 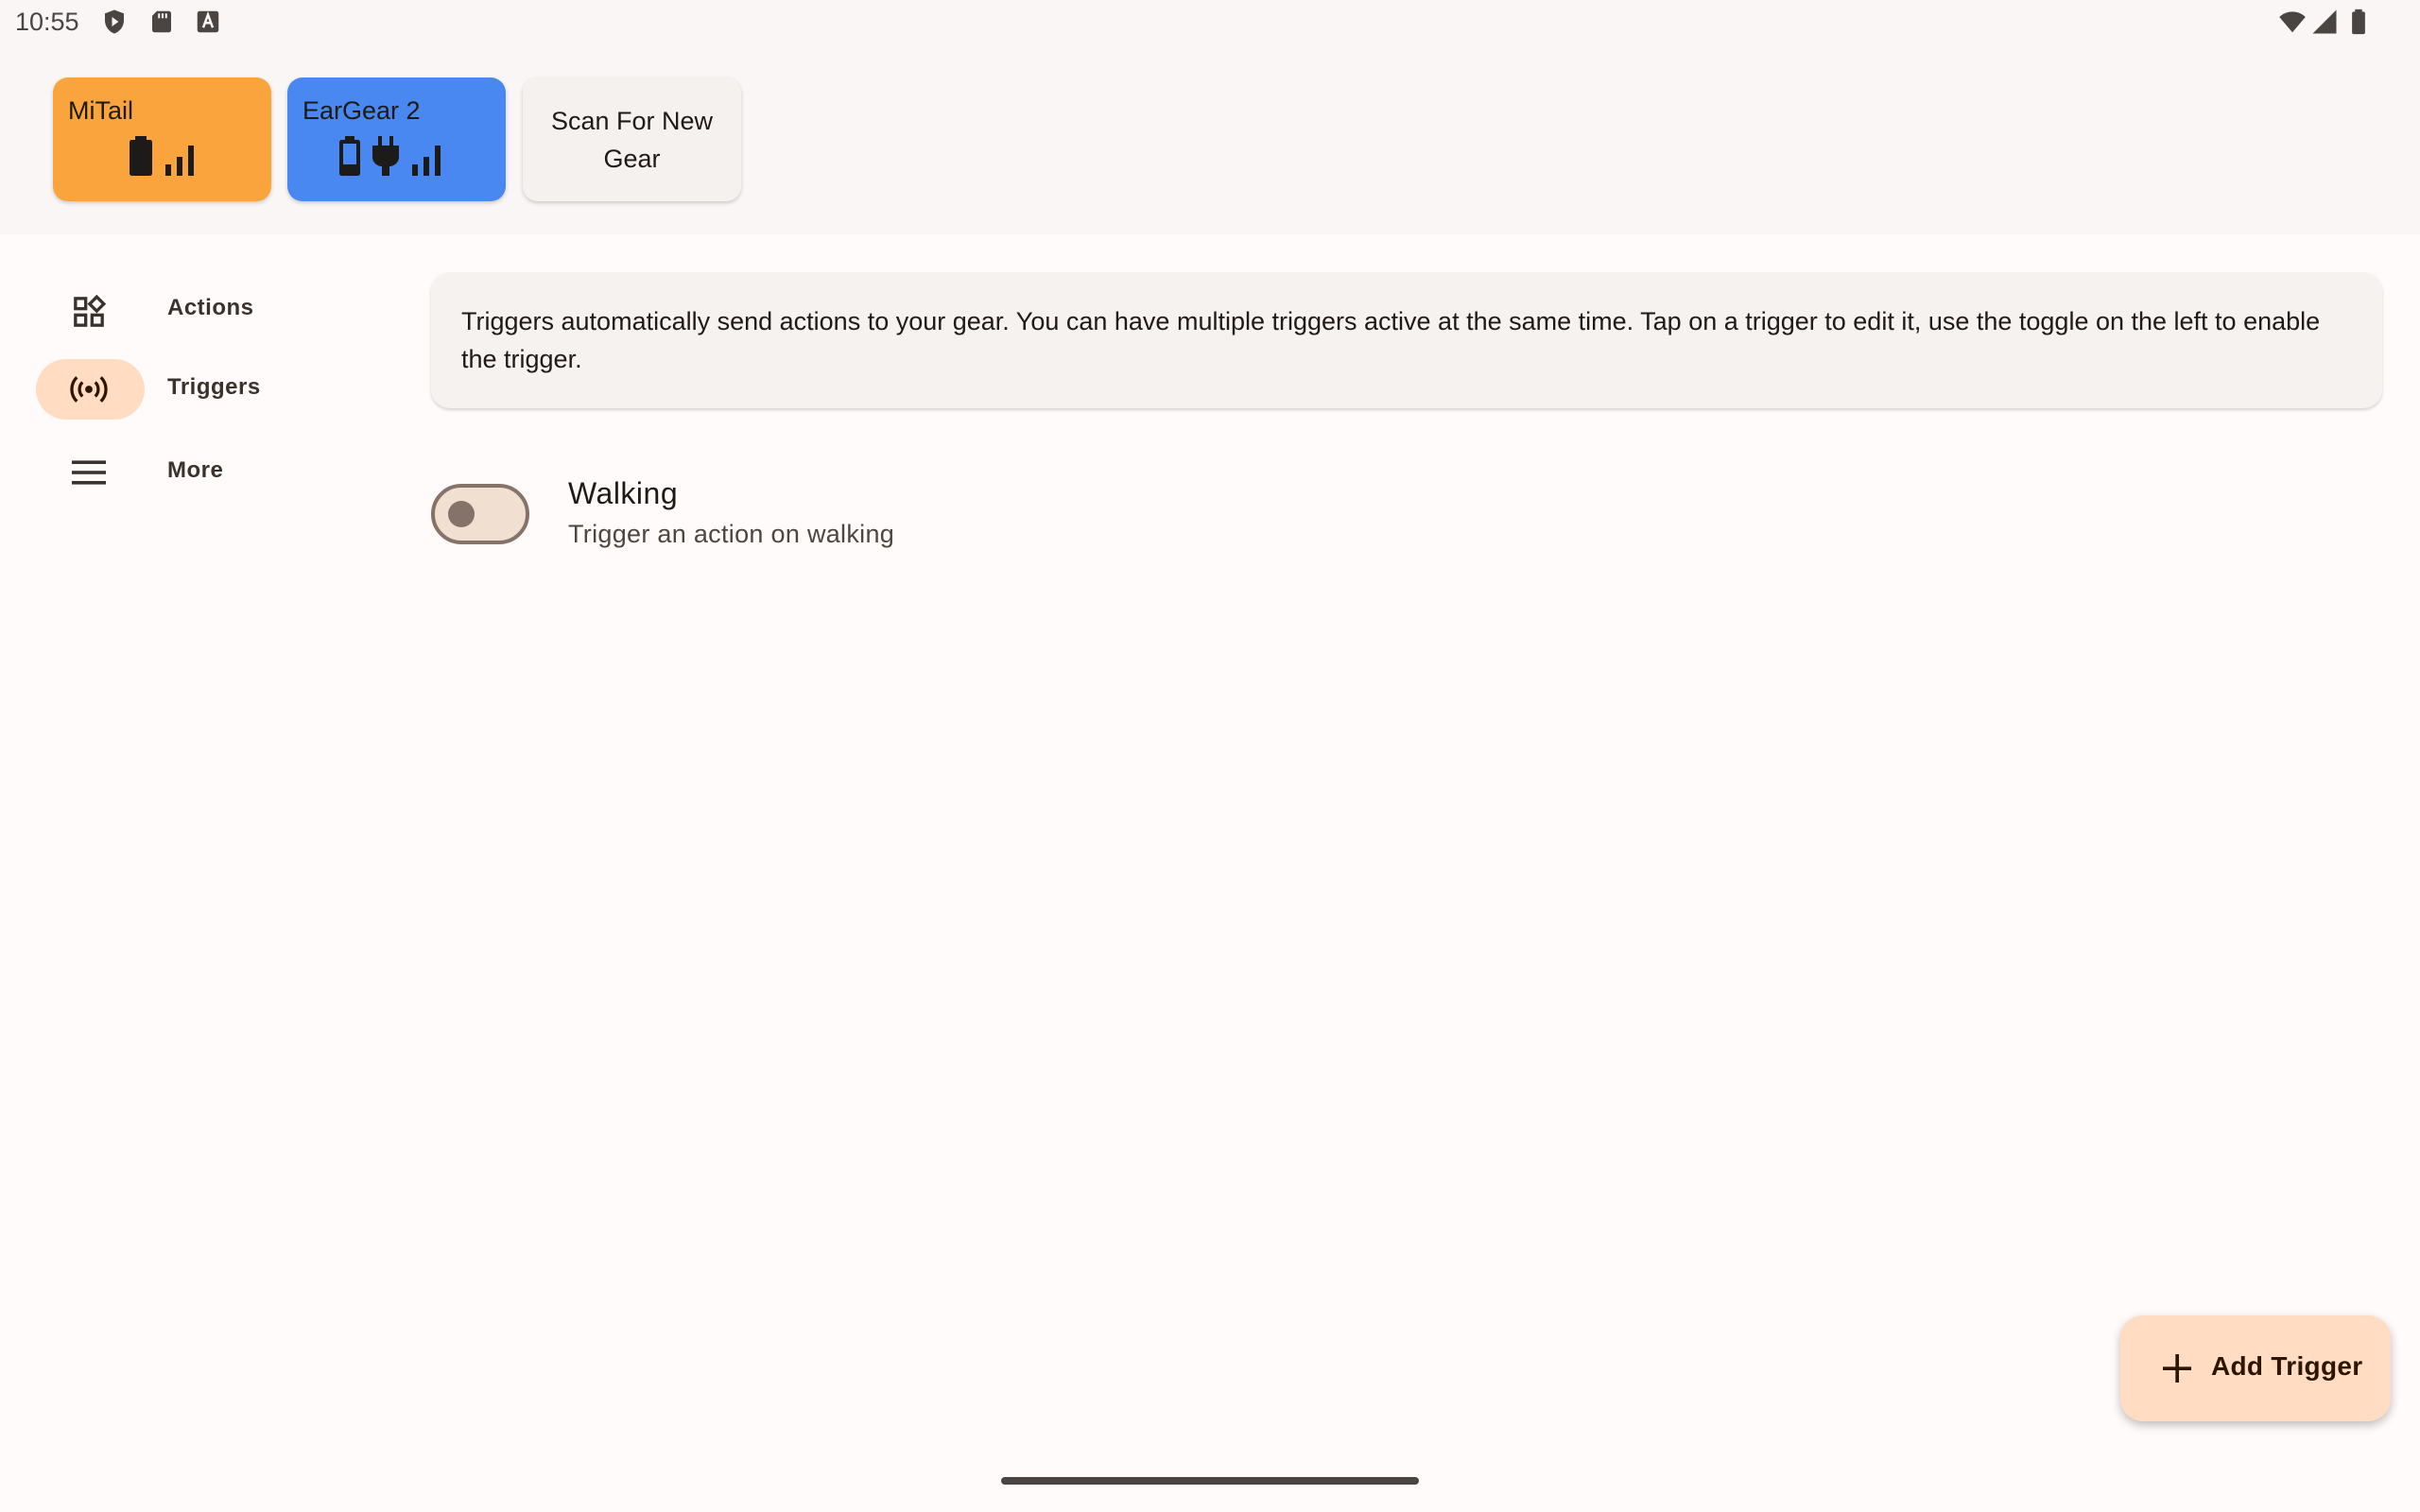 I want to click on gear-card-eargear-2: EarGear 2, so click(x=396, y=139).